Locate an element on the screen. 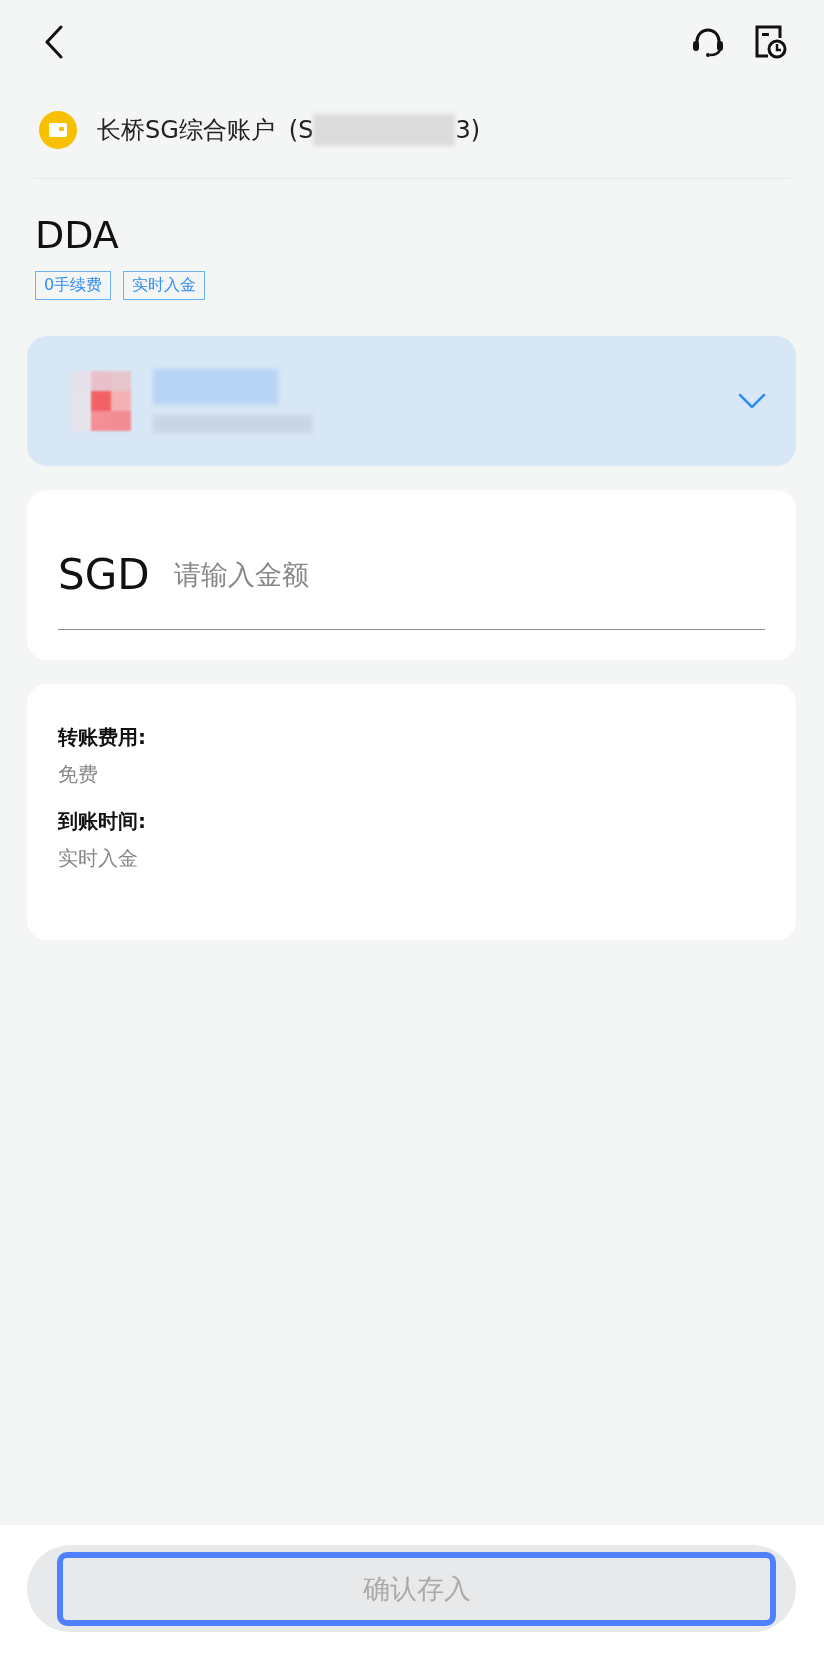  account-number-end: 3) is located at coordinates (468, 130).